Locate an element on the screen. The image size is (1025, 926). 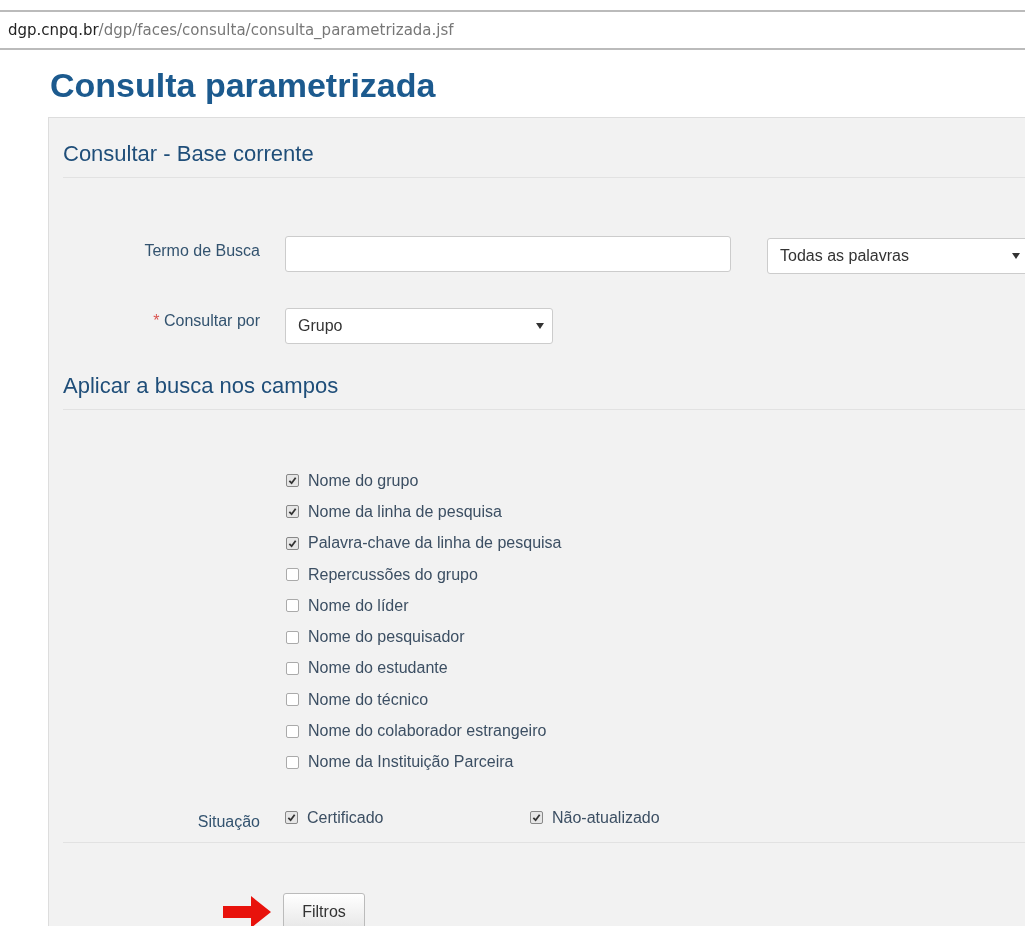
checkbox-label: Nome do colaborador estrangeiro is located at coordinates (427, 731).